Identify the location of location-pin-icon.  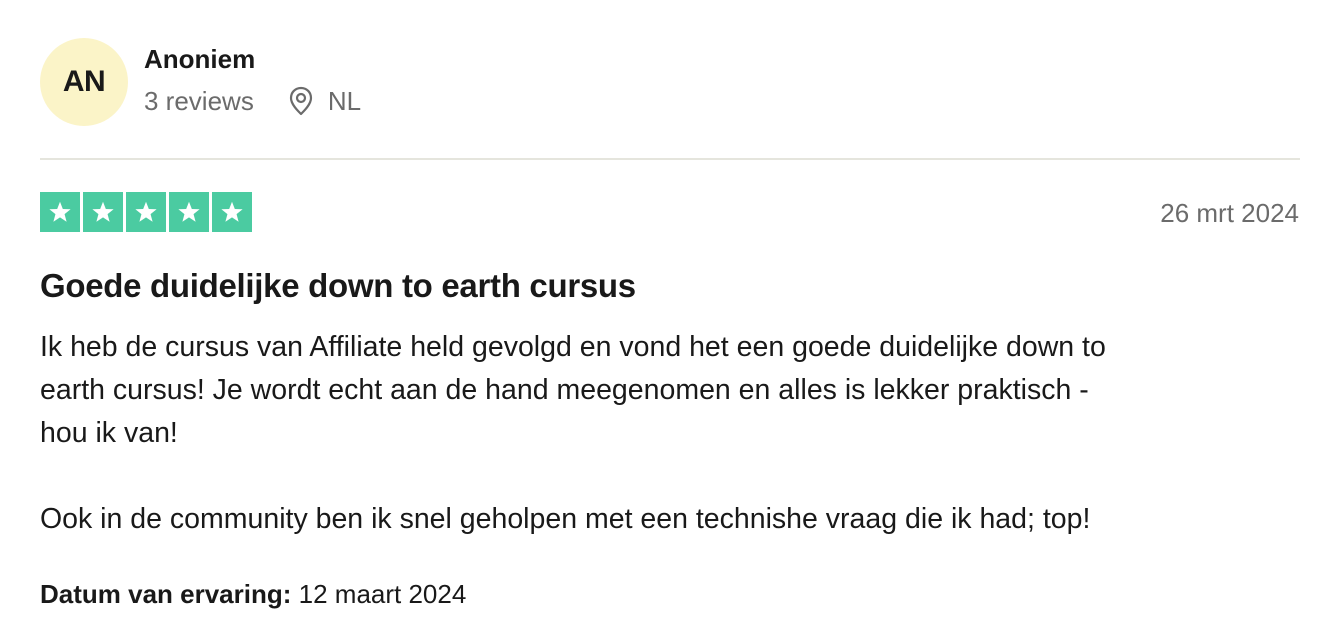
(301, 101).